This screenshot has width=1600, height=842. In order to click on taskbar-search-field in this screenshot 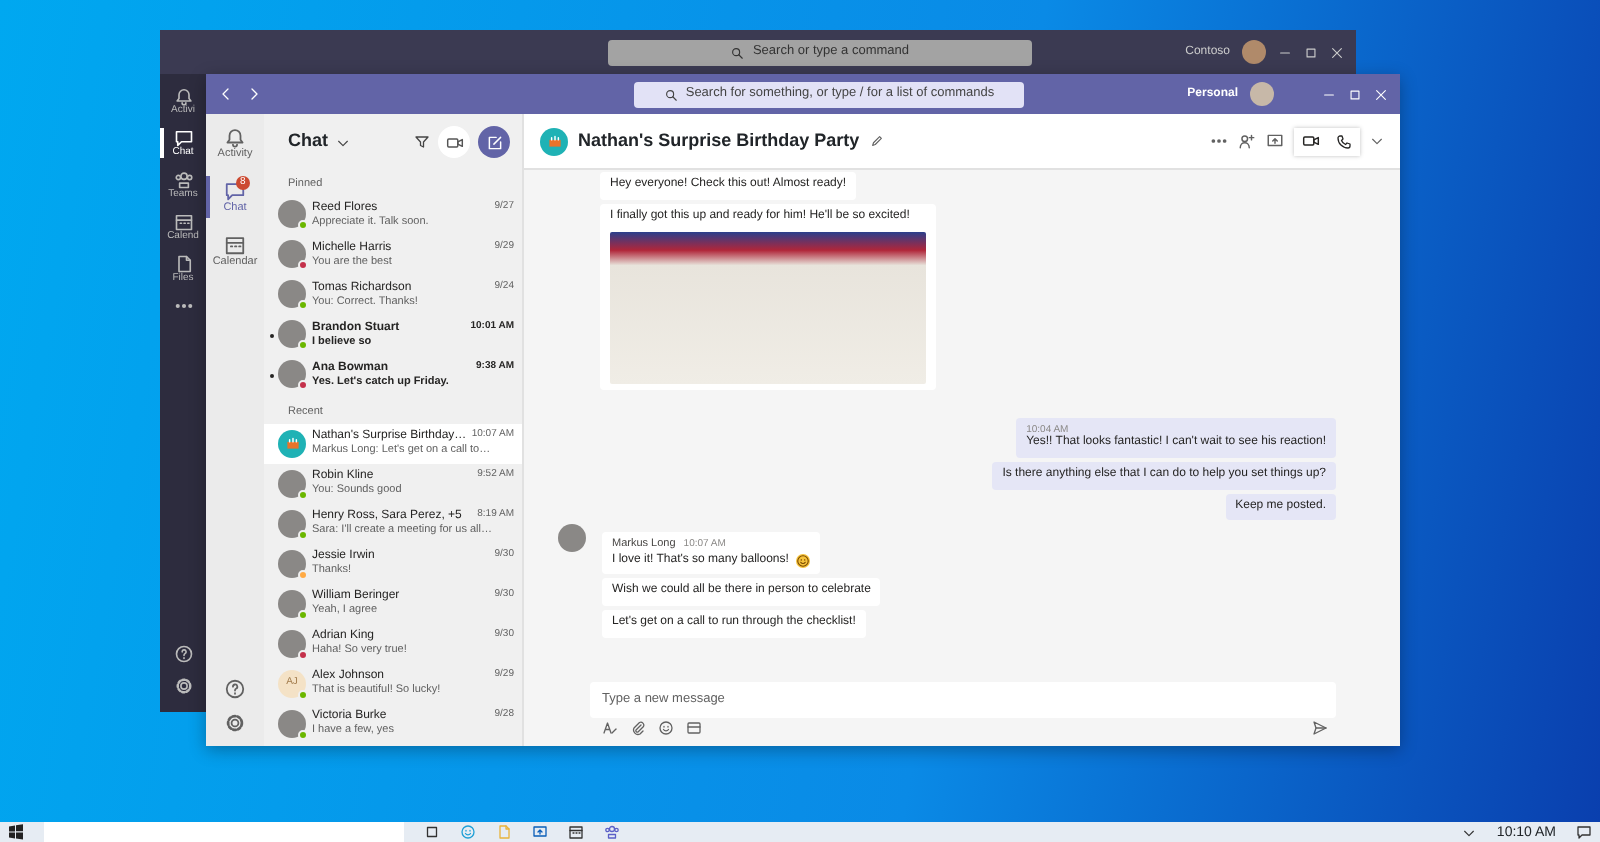, I will do `click(224, 832)`.